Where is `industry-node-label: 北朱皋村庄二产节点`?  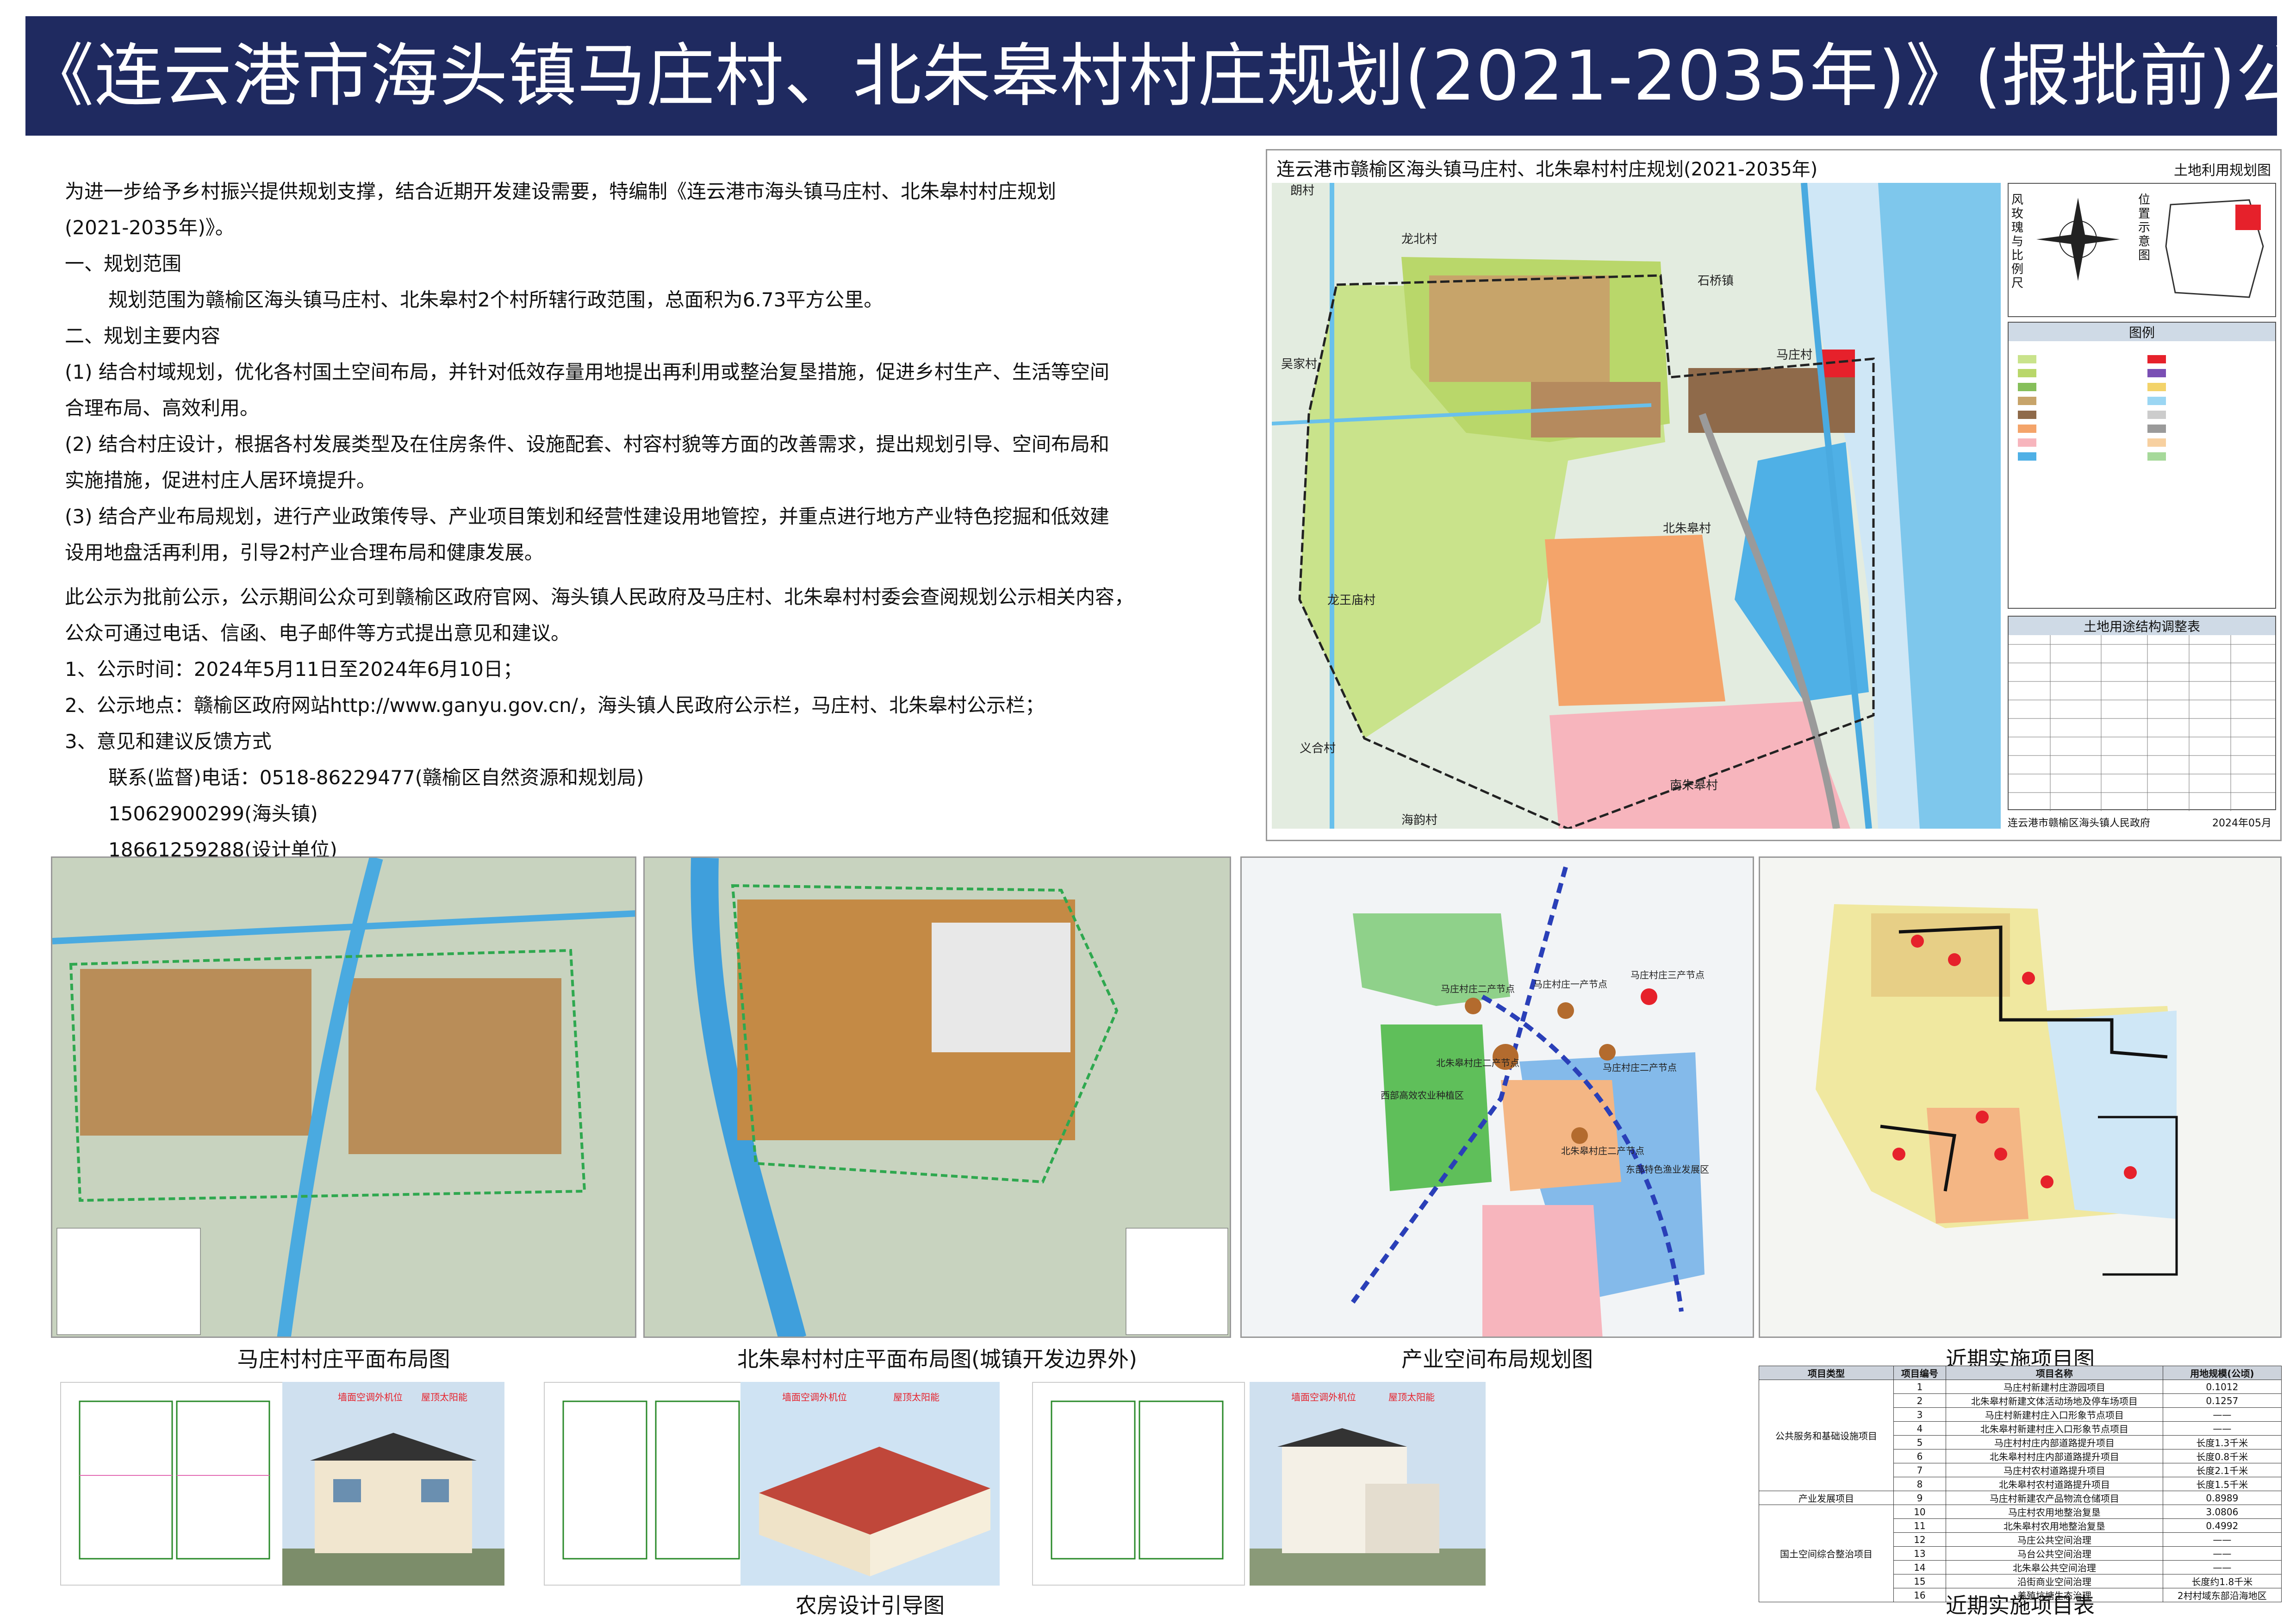
industry-node-label: 北朱皋村庄二产节点 is located at coordinates (1602, 1150).